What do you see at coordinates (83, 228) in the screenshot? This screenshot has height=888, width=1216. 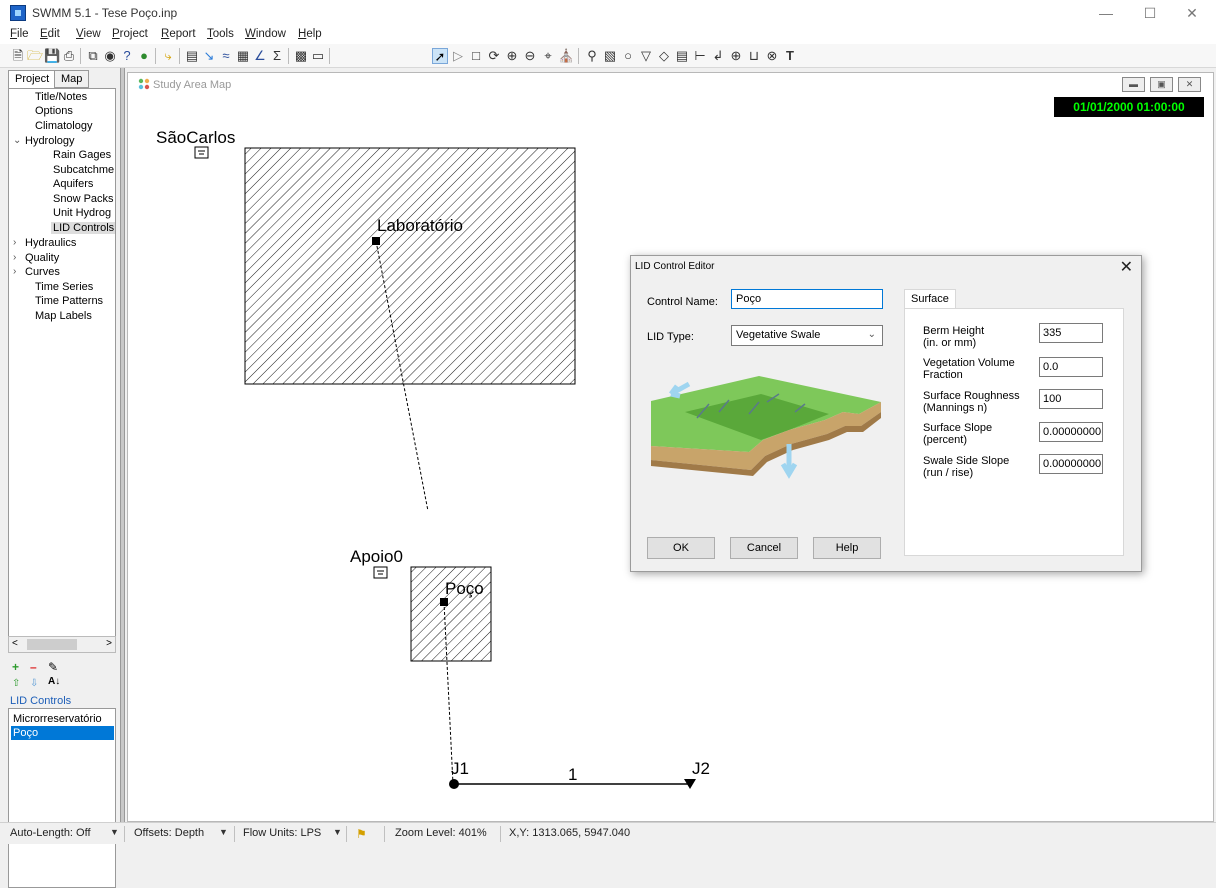 I see `tree-item-lid-controls: LID Controls` at bounding box center [83, 228].